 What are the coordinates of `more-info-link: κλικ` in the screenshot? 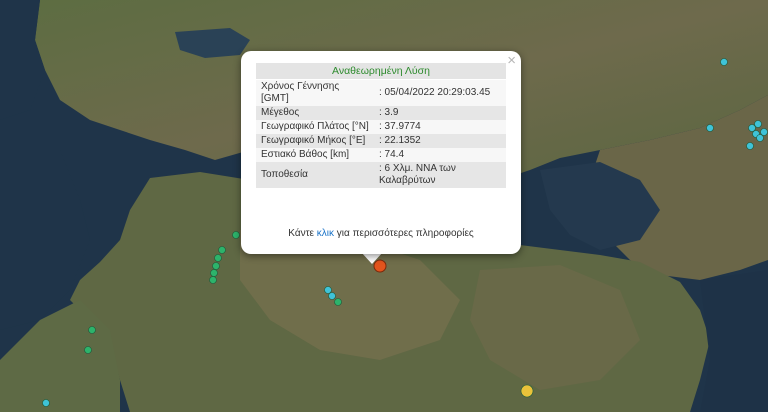 It's located at (325, 233).